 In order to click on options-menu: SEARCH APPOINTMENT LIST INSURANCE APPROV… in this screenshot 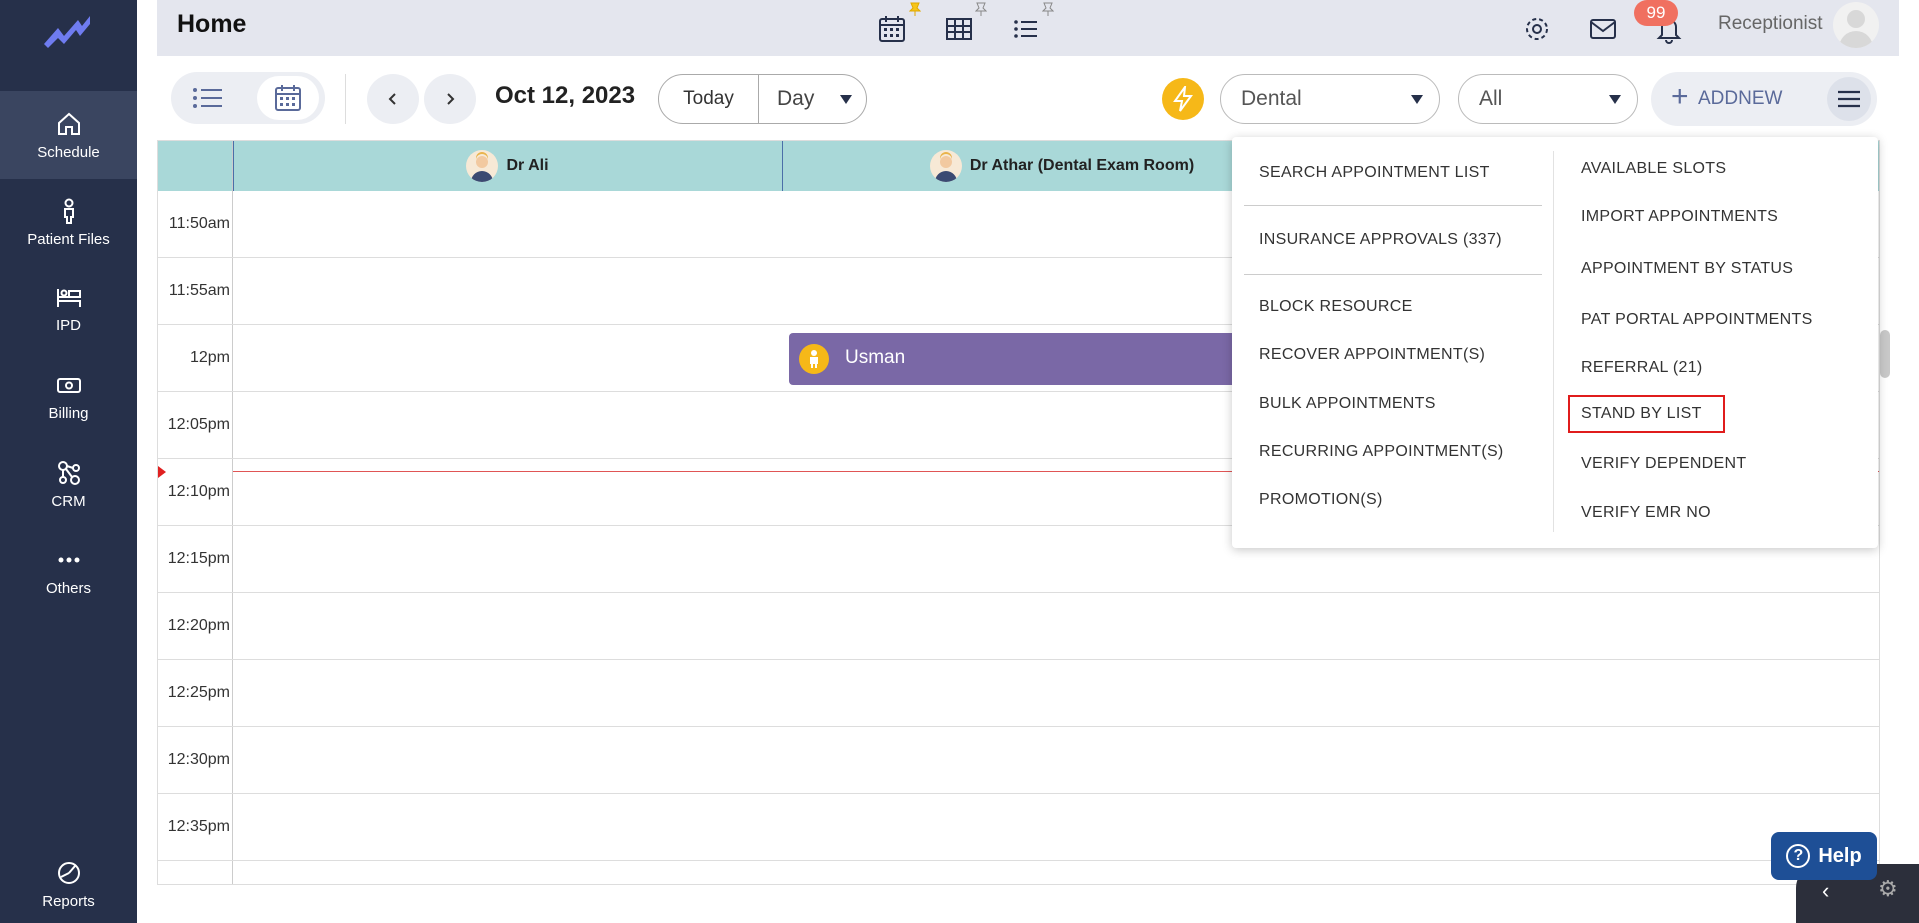, I will do `click(1555, 342)`.